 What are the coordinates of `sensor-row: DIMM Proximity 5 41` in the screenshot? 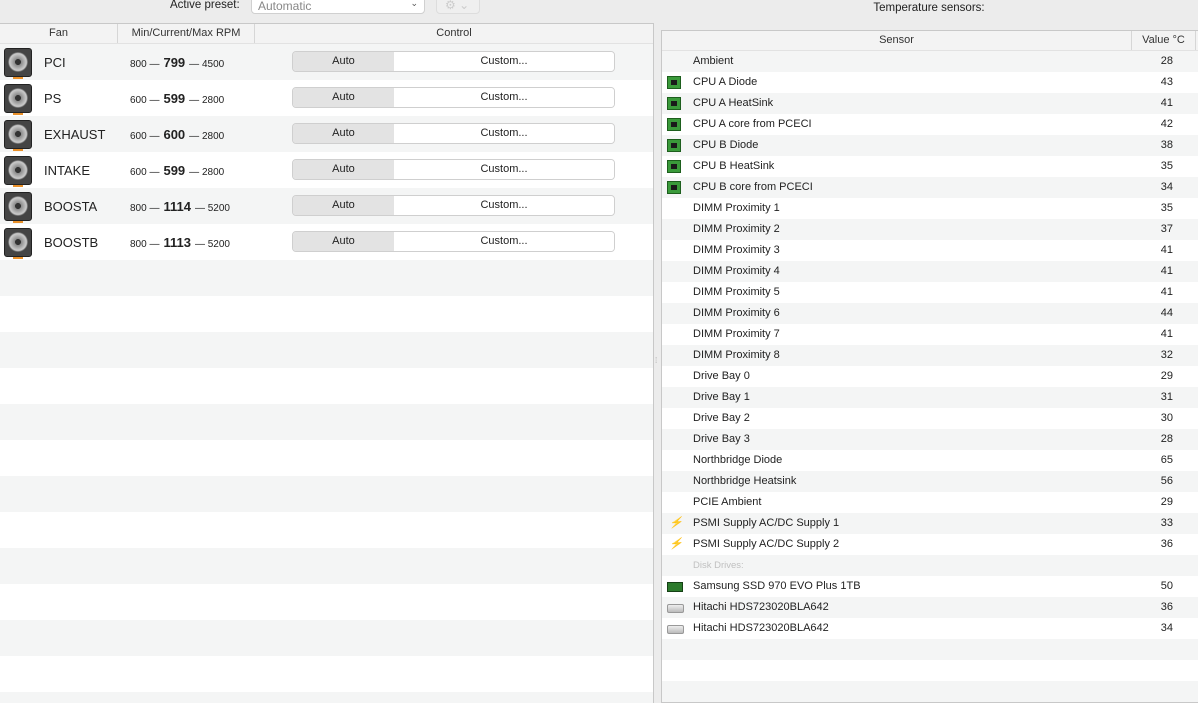 It's located at (930, 292).